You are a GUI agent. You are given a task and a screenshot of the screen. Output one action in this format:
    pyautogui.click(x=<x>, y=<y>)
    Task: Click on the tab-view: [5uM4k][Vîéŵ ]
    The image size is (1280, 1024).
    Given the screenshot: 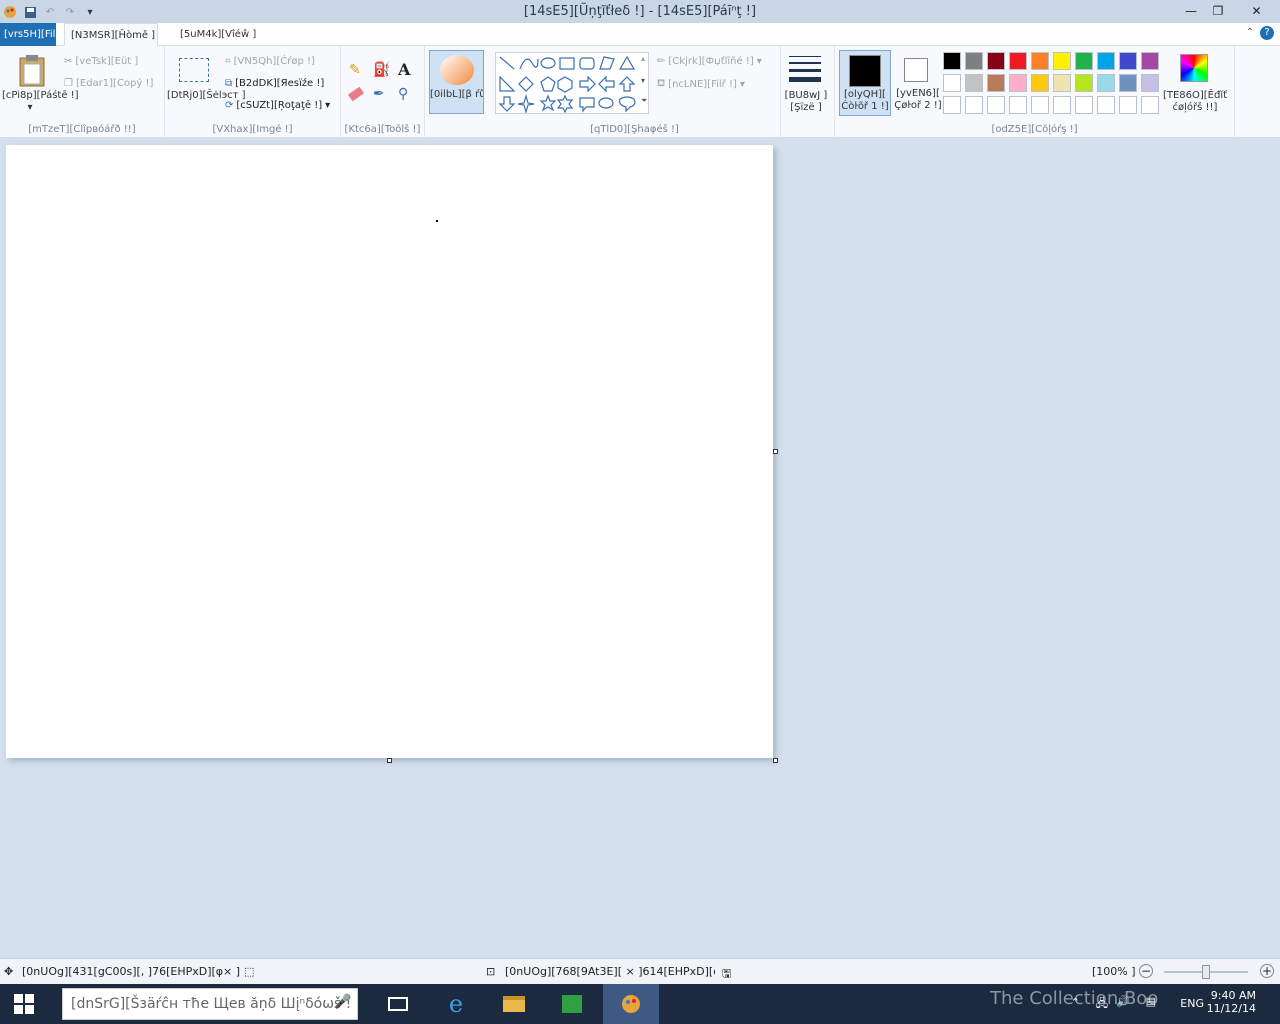 What is the action you would take?
    pyautogui.click(x=221, y=34)
    